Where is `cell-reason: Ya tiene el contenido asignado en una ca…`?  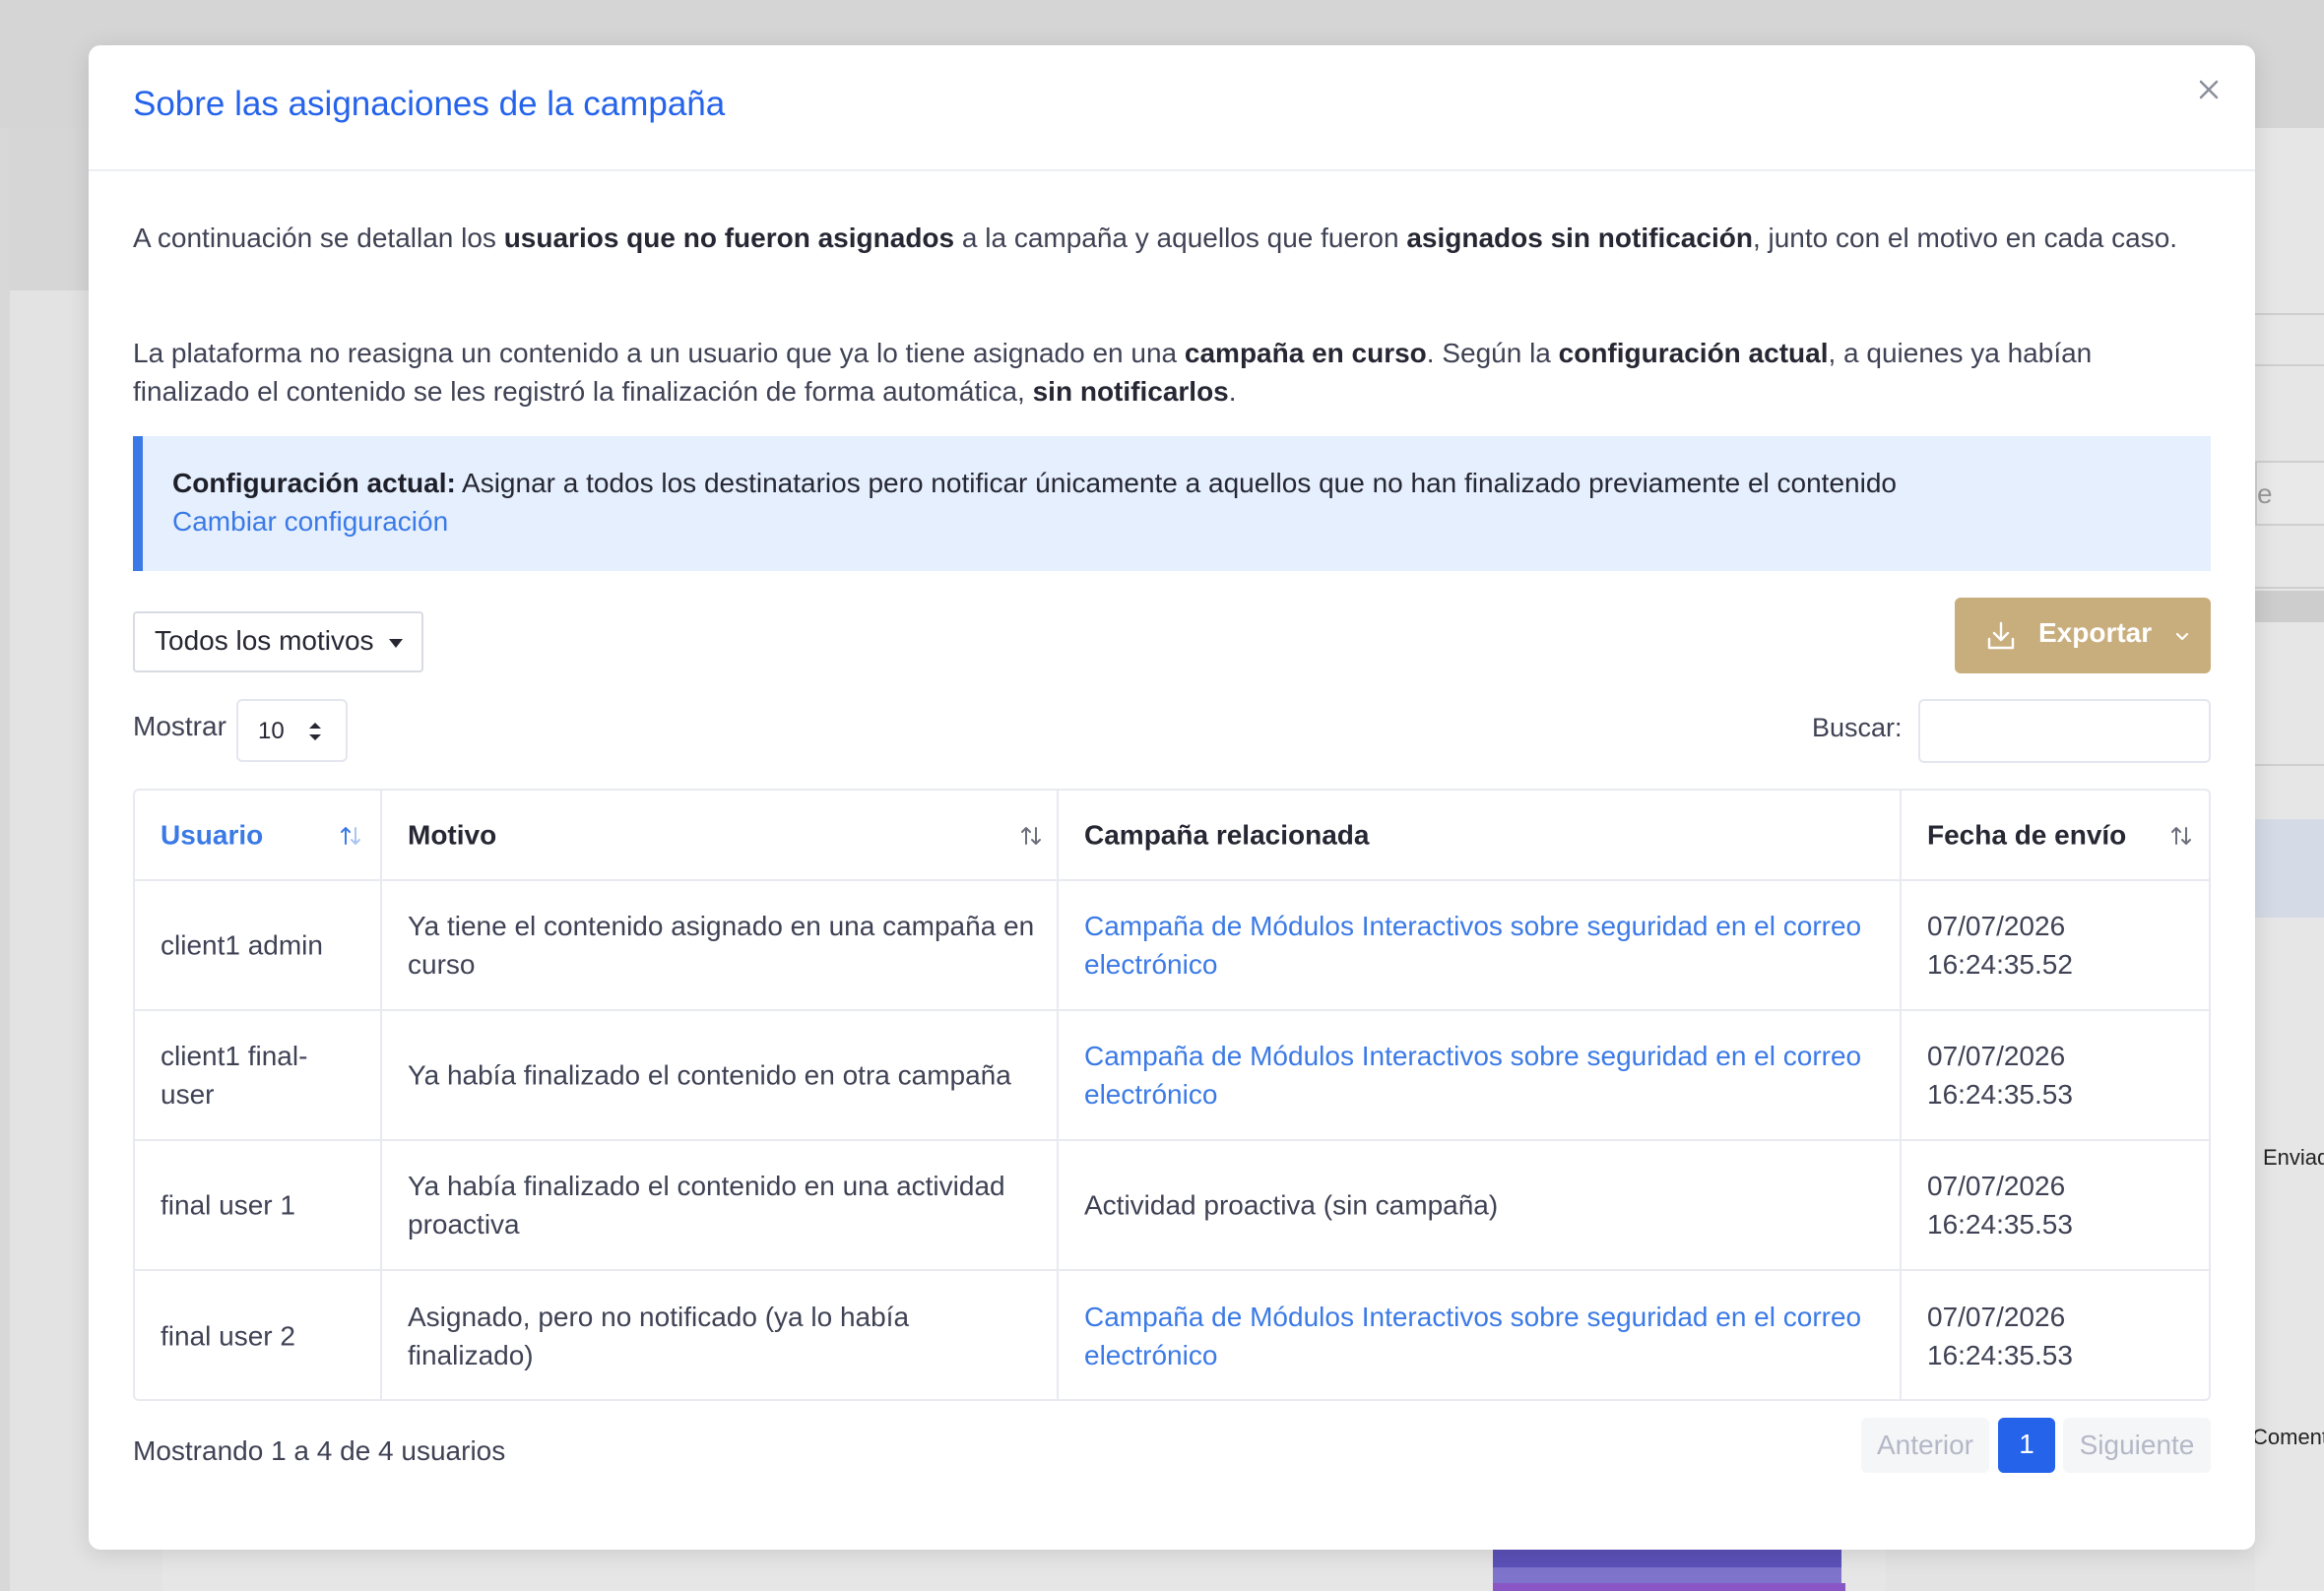
cell-reason: Ya tiene el contenido asignado en una ca… is located at coordinates (718, 945).